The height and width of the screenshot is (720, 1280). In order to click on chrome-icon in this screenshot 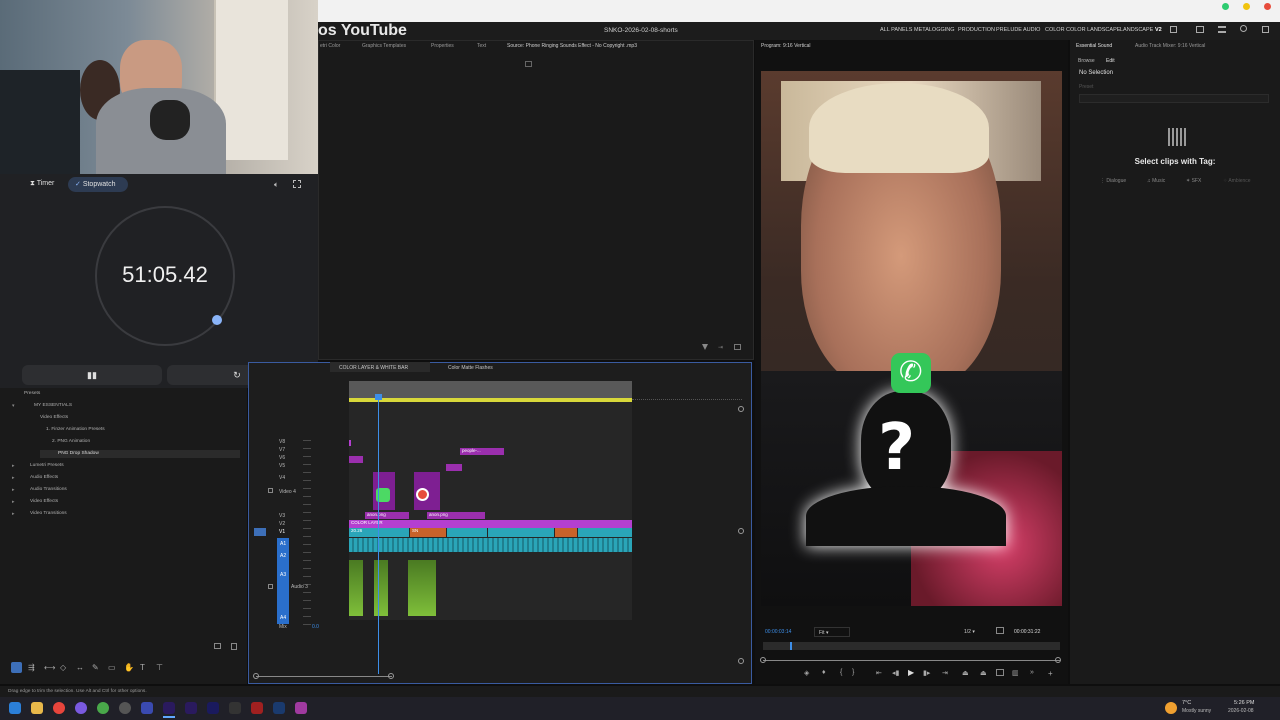, I will do `click(59, 708)`.